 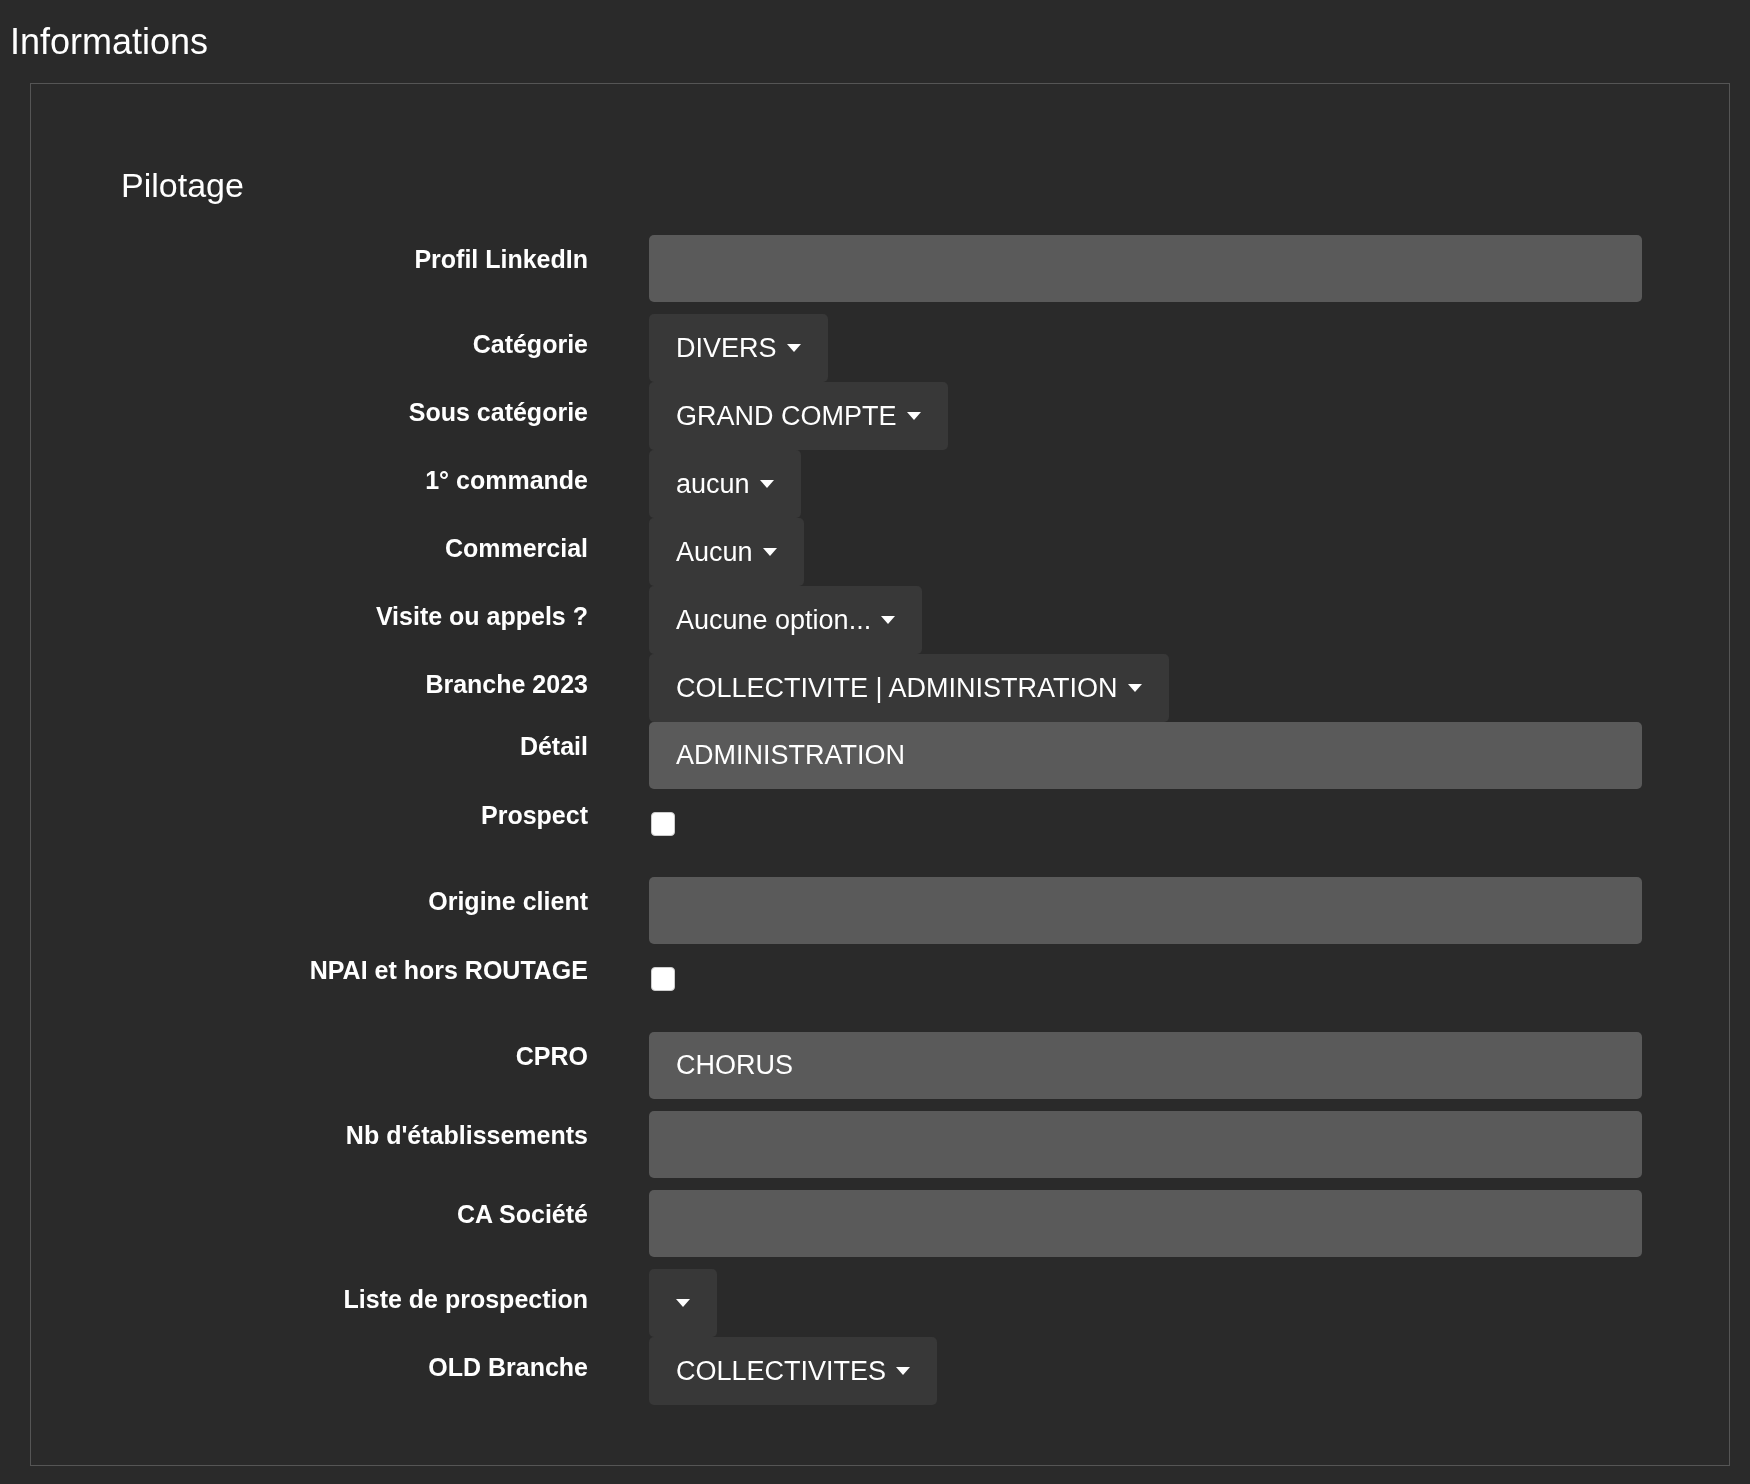 What do you see at coordinates (498, 412) in the screenshot?
I see `field-label: Sous catégorie` at bounding box center [498, 412].